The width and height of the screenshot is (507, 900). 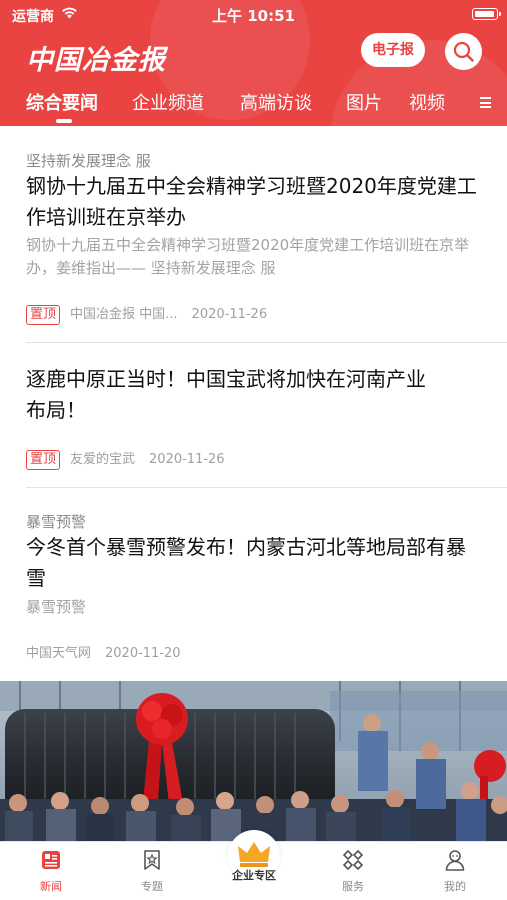 I want to click on tab-interviews: 高端访谈, so click(x=276, y=102).